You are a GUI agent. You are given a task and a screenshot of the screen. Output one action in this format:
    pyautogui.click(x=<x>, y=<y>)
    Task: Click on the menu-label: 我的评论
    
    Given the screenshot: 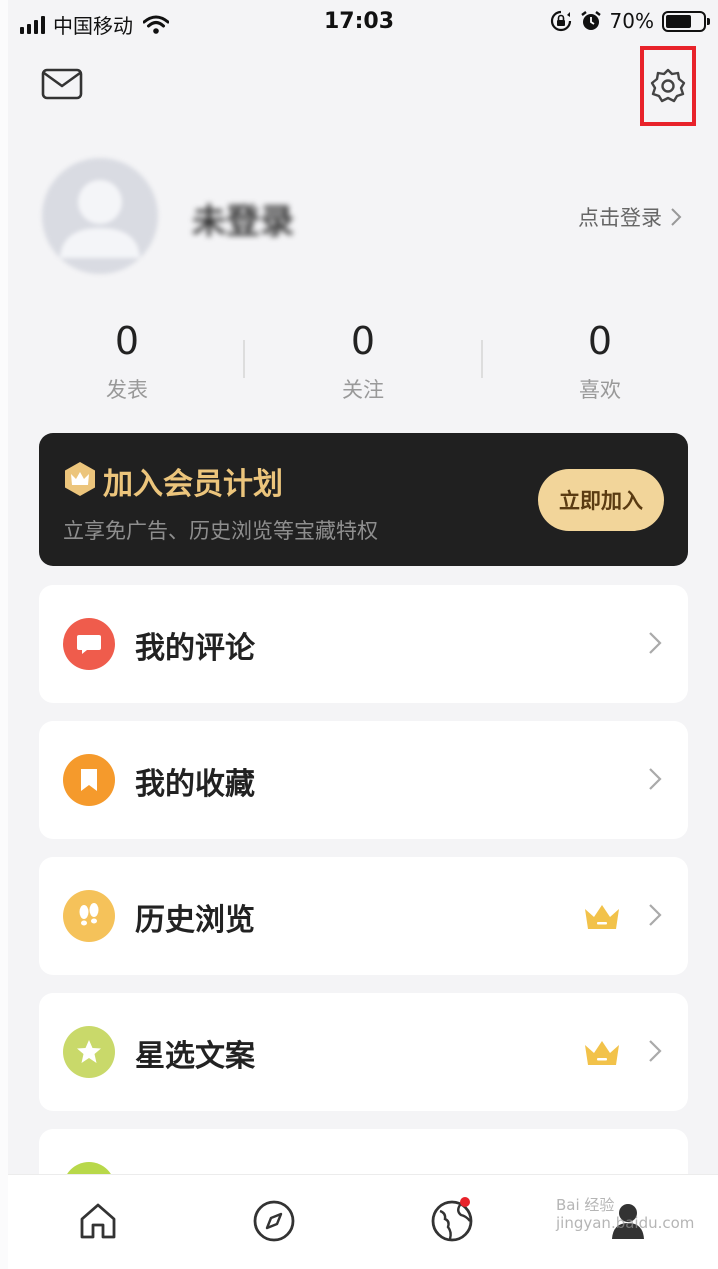 What is the action you would take?
    pyautogui.click(x=195, y=648)
    